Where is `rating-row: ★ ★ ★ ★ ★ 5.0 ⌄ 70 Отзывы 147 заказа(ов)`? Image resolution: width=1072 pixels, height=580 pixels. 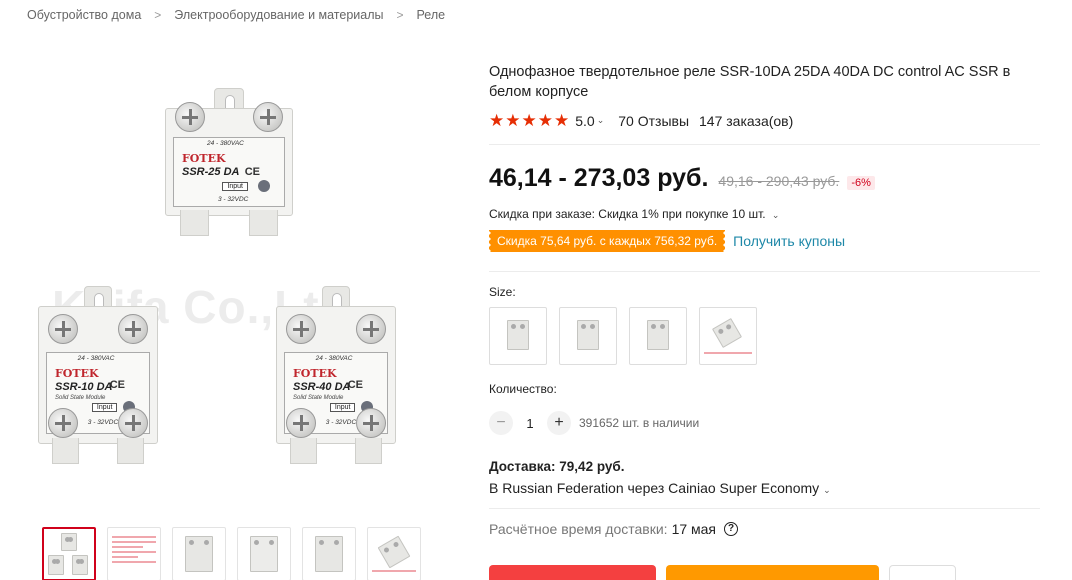
rating-row: ★ ★ ★ ★ ★ 5.0 ⌄ 70 Отзывы 147 заказа(ов) is located at coordinates (641, 120).